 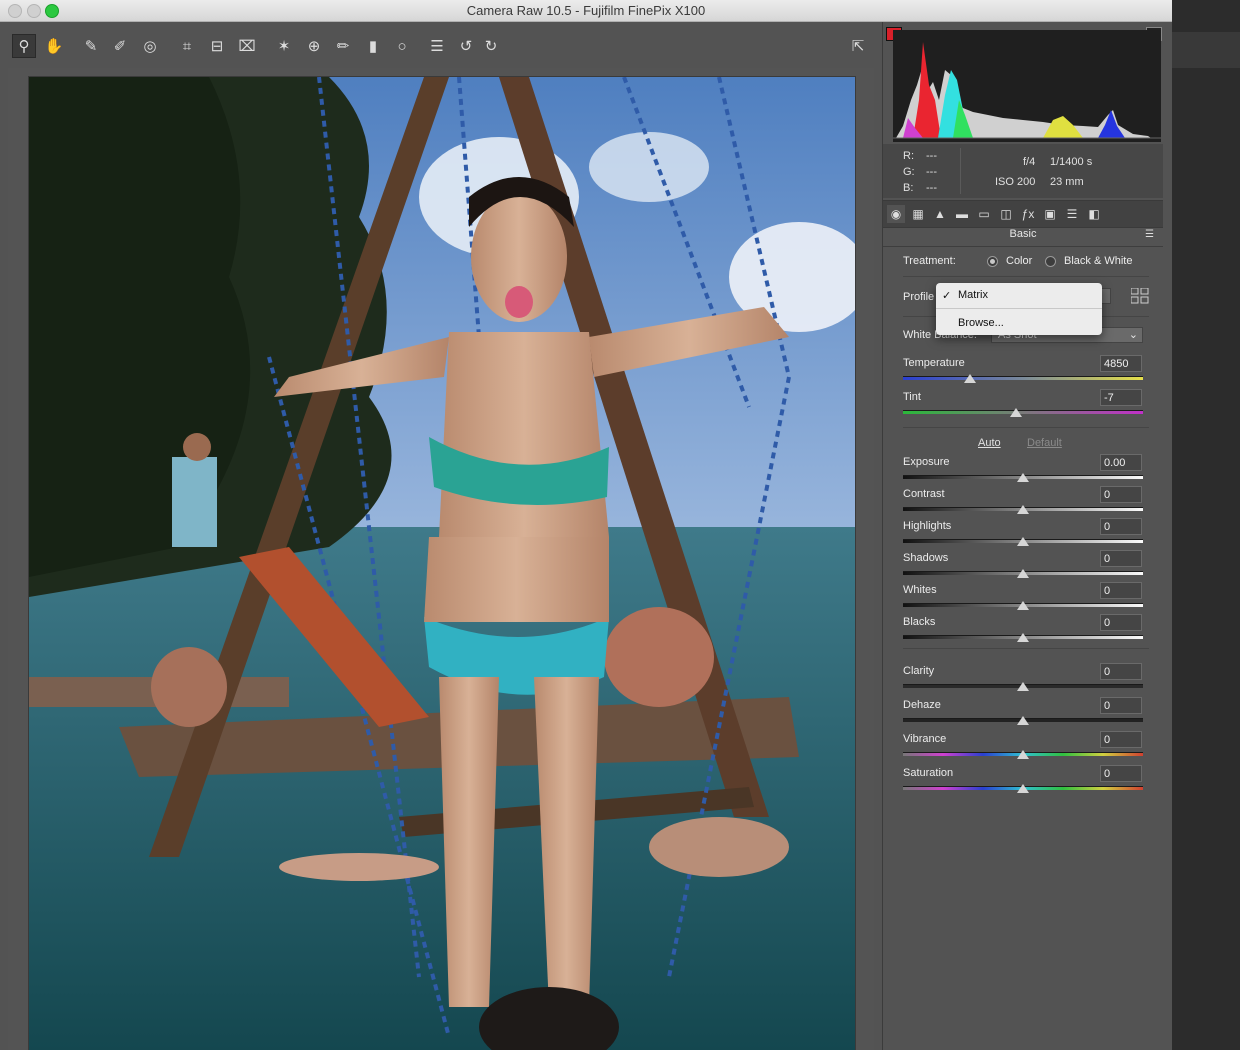 What do you see at coordinates (1023, 720) in the screenshot?
I see `dehaze-slider-thumb` at bounding box center [1023, 720].